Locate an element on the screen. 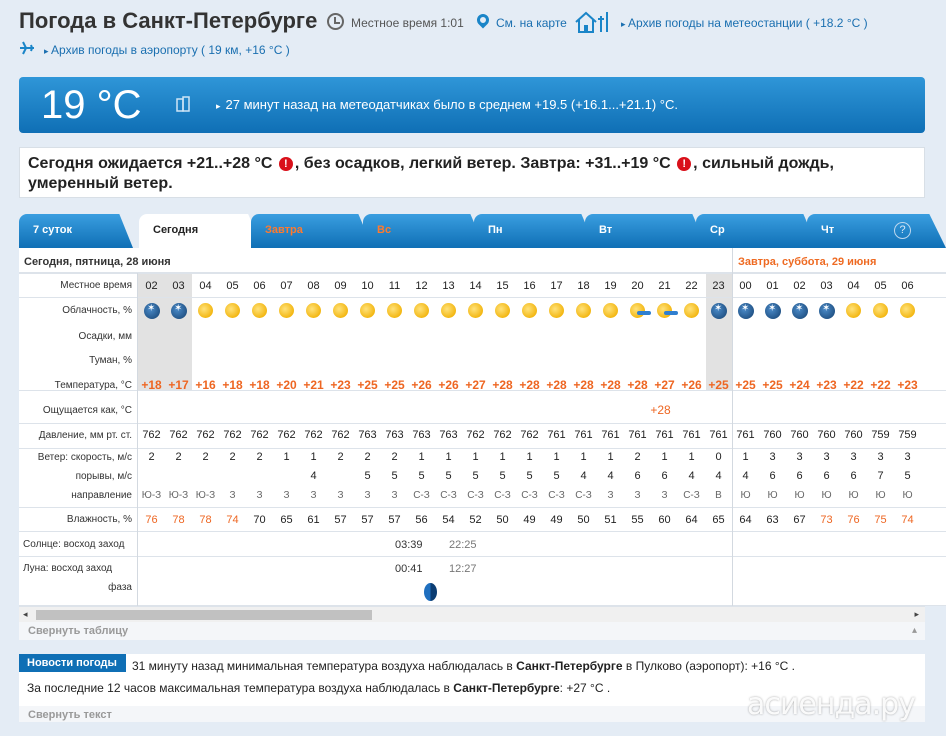  tab-tuesday: Вт is located at coordinates (646, 231).